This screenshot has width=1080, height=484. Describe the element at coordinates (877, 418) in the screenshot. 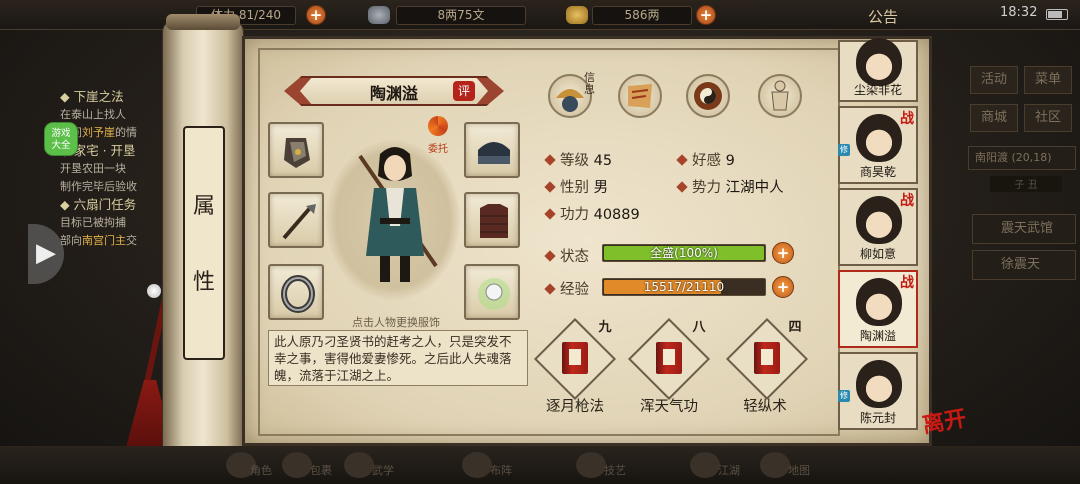

I see `roster-name: 陈元封` at that location.